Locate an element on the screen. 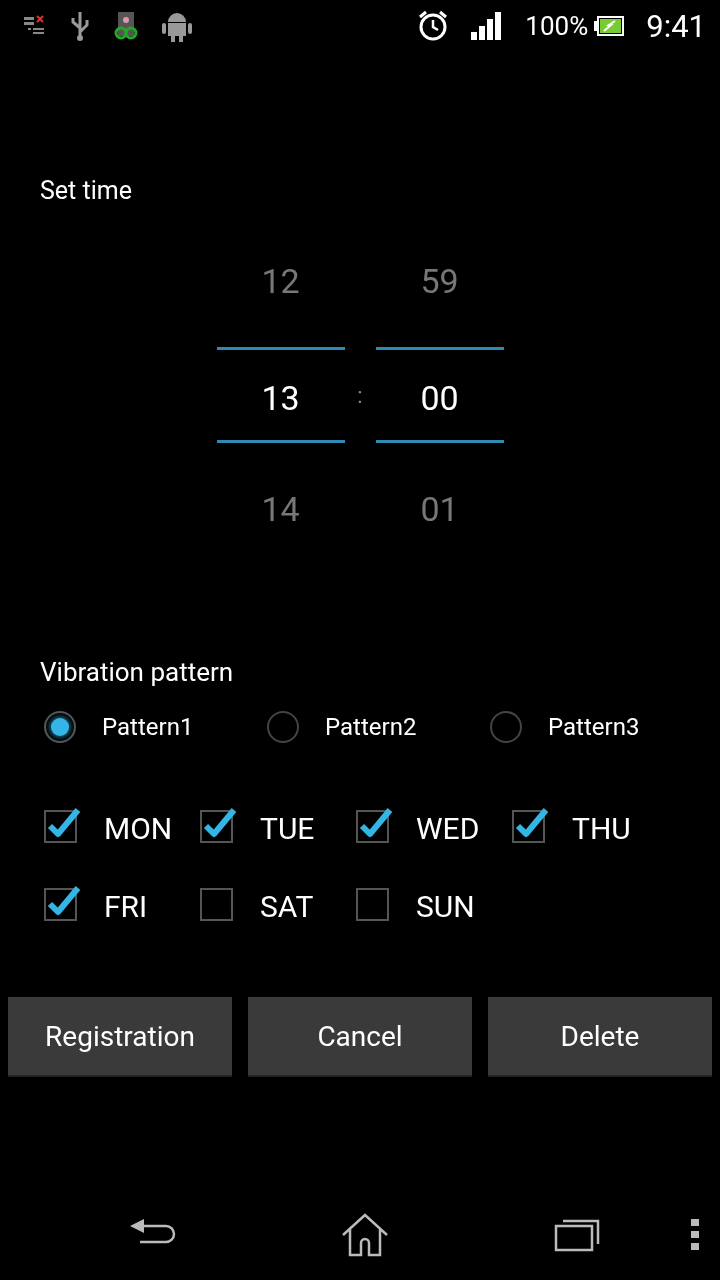 The height and width of the screenshot is (1280, 720). day-label: SUN is located at coordinates (445, 906).